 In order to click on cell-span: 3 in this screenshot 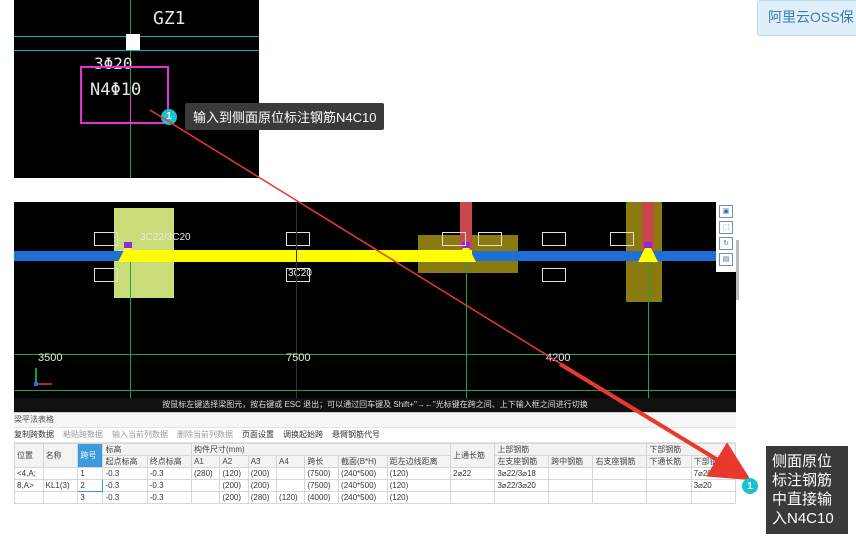, I will do `click(90, 497)`.